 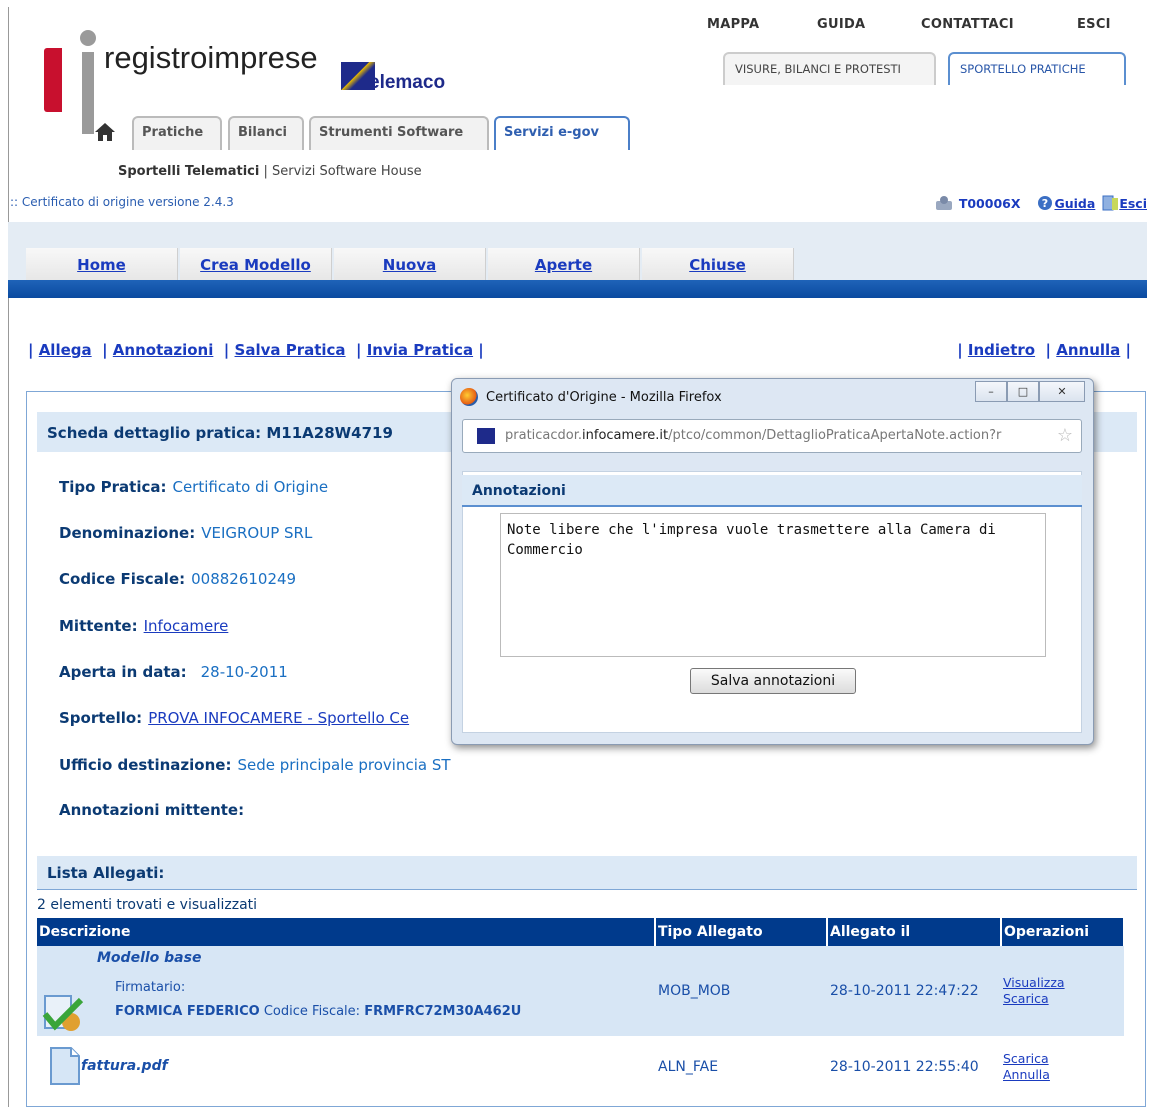 What do you see at coordinates (122, 579) in the screenshot?
I see `field-label: Codice Fiscale:` at bounding box center [122, 579].